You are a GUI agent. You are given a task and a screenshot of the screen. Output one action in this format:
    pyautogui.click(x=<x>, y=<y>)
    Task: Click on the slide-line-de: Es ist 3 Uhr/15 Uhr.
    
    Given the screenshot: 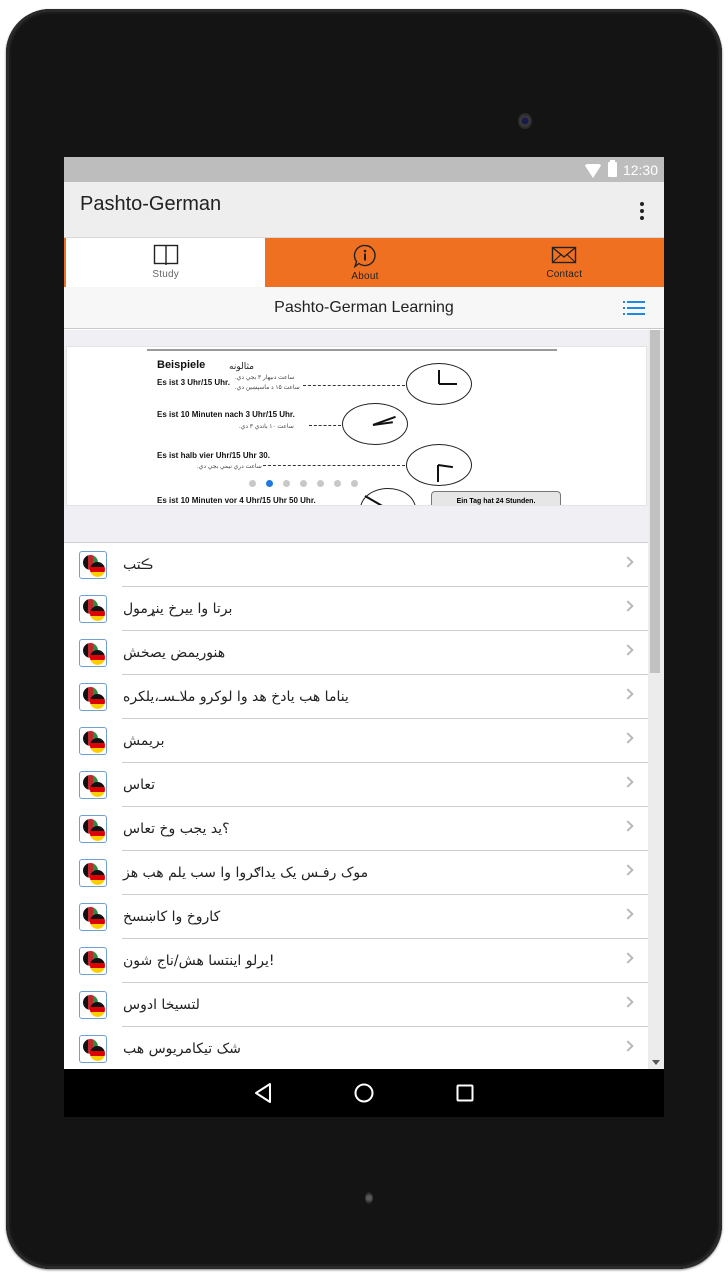 What is the action you would take?
    pyautogui.click(x=193, y=382)
    